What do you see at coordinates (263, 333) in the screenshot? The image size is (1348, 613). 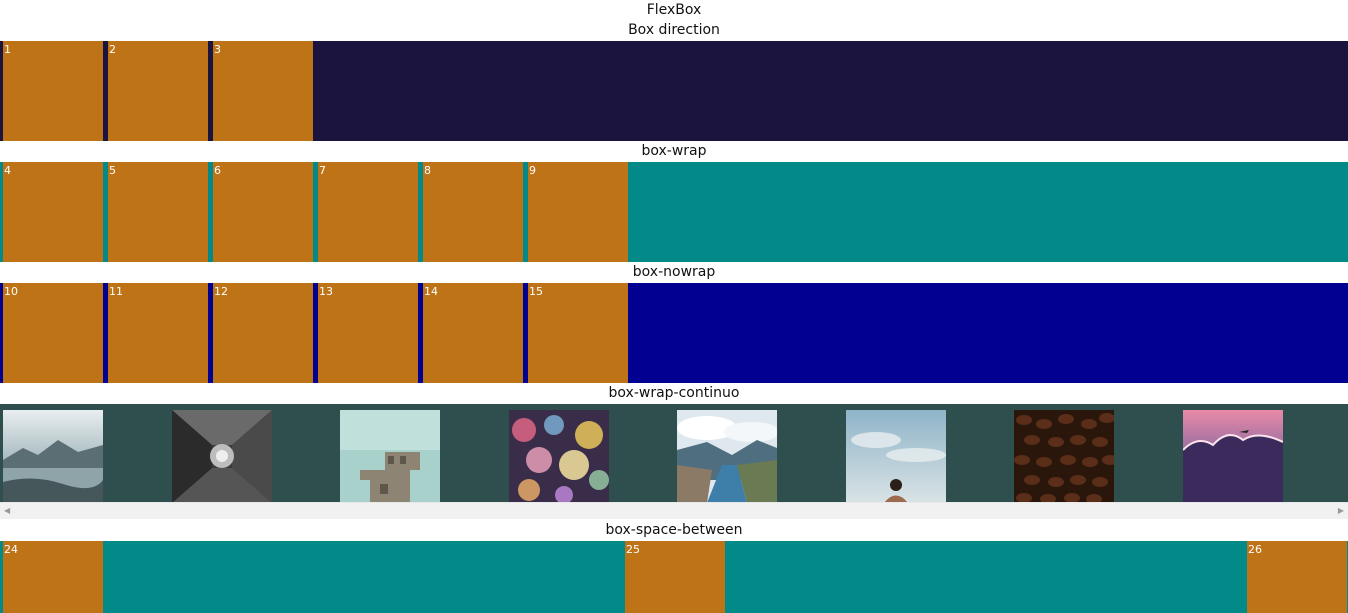 I see `flex-box: 12` at bounding box center [263, 333].